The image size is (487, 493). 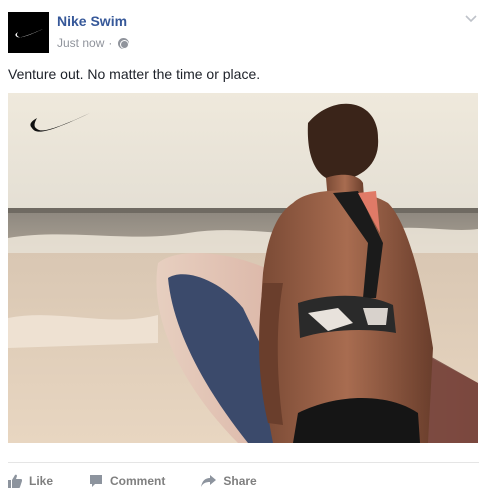 What do you see at coordinates (243, 462) in the screenshot?
I see `actions-divider` at bounding box center [243, 462].